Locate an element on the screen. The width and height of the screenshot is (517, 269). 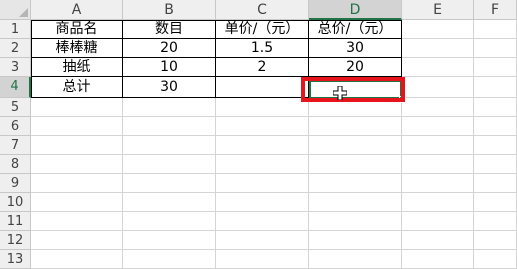
row-header-5: 5 is located at coordinates (15, 107).